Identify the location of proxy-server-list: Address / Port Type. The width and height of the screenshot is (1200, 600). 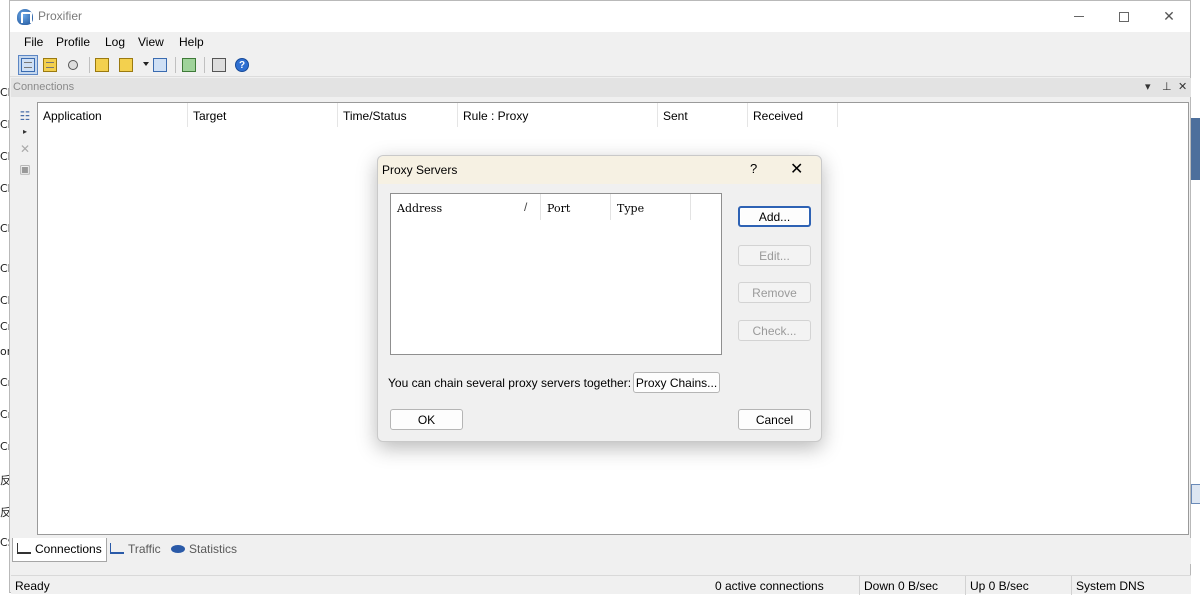
(556, 274).